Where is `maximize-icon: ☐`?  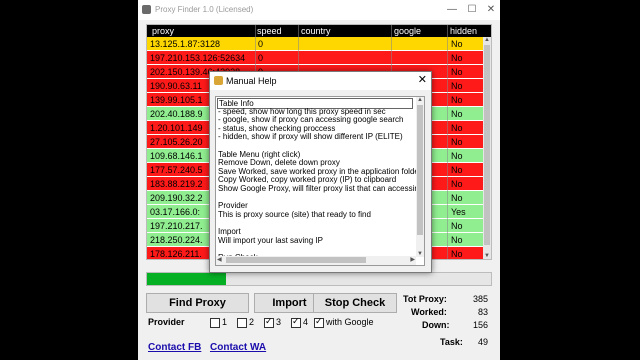
maximize-icon: ☐ is located at coordinates (472, 10).